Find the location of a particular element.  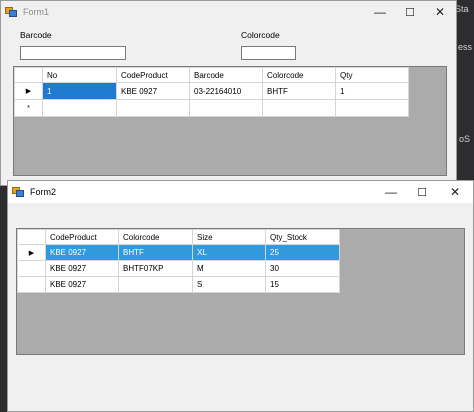

table-cell-size: M is located at coordinates (229, 268).